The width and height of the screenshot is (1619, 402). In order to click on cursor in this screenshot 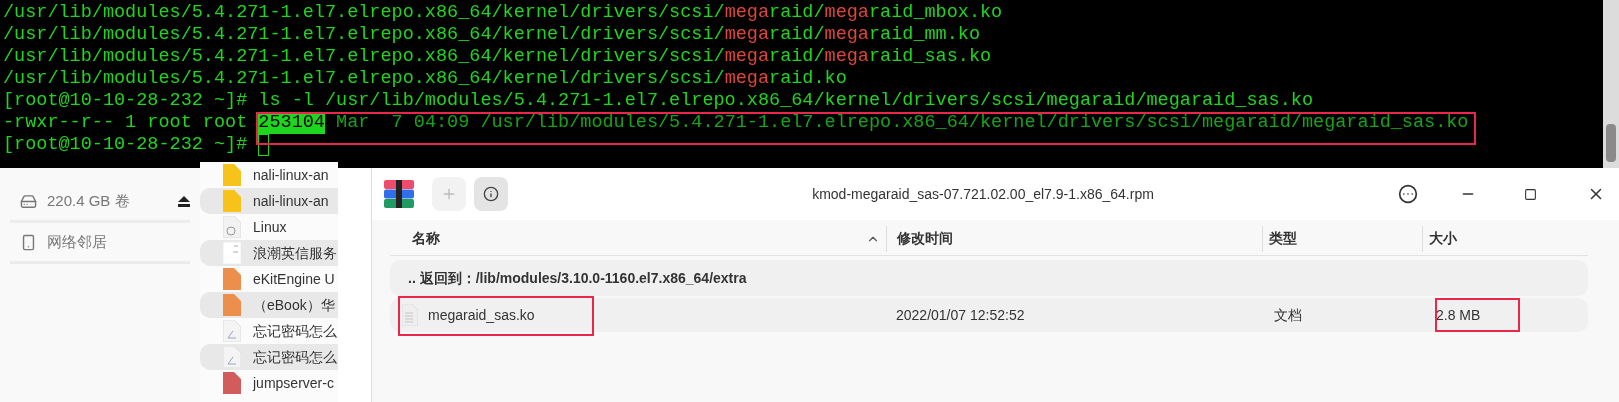, I will do `click(264, 145)`.